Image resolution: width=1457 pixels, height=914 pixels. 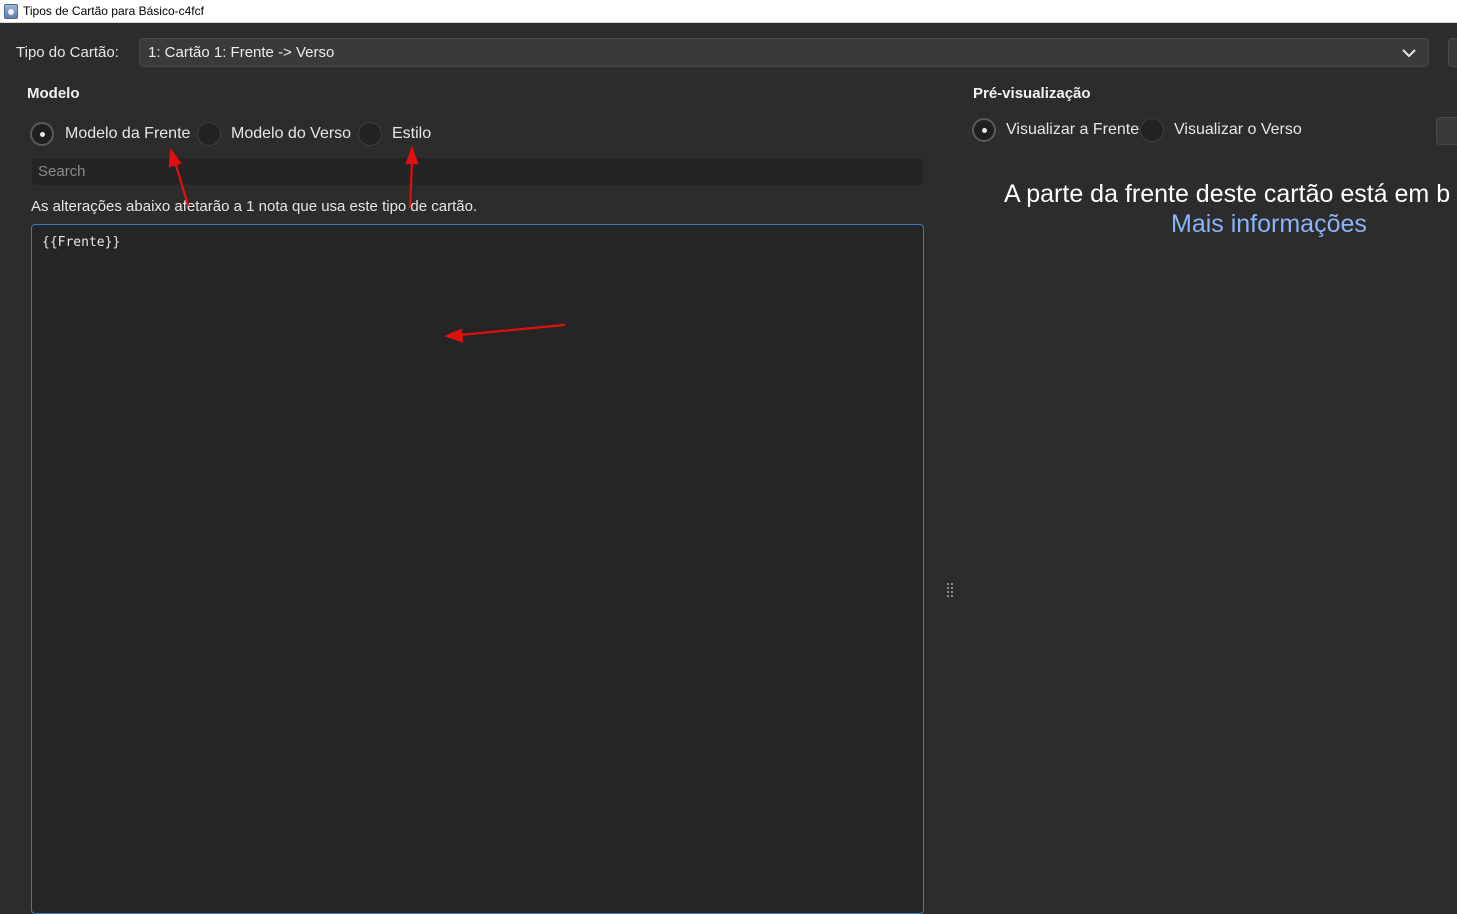 I want to click on card-type-select: 1: Cartão 1: Frente -> Verso, so click(x=784, y=52).